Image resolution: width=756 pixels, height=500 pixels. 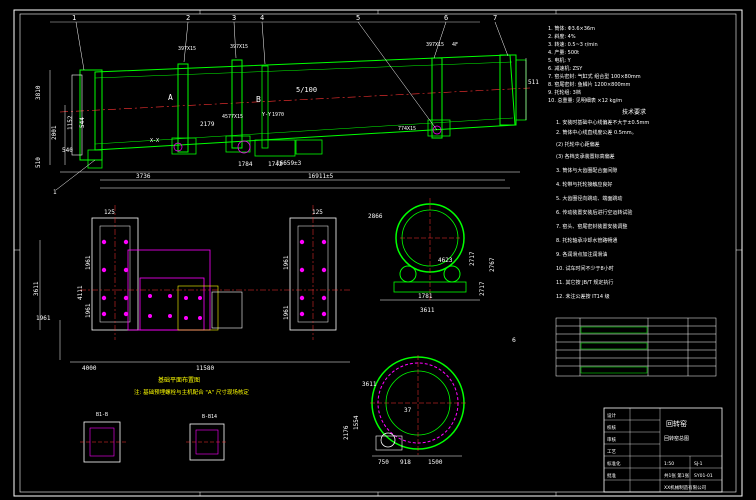 What do you see at coordinates (356, 422) in the screenshot?
I see `sb-dim-2: 1554` at bounding box center [356, 422].